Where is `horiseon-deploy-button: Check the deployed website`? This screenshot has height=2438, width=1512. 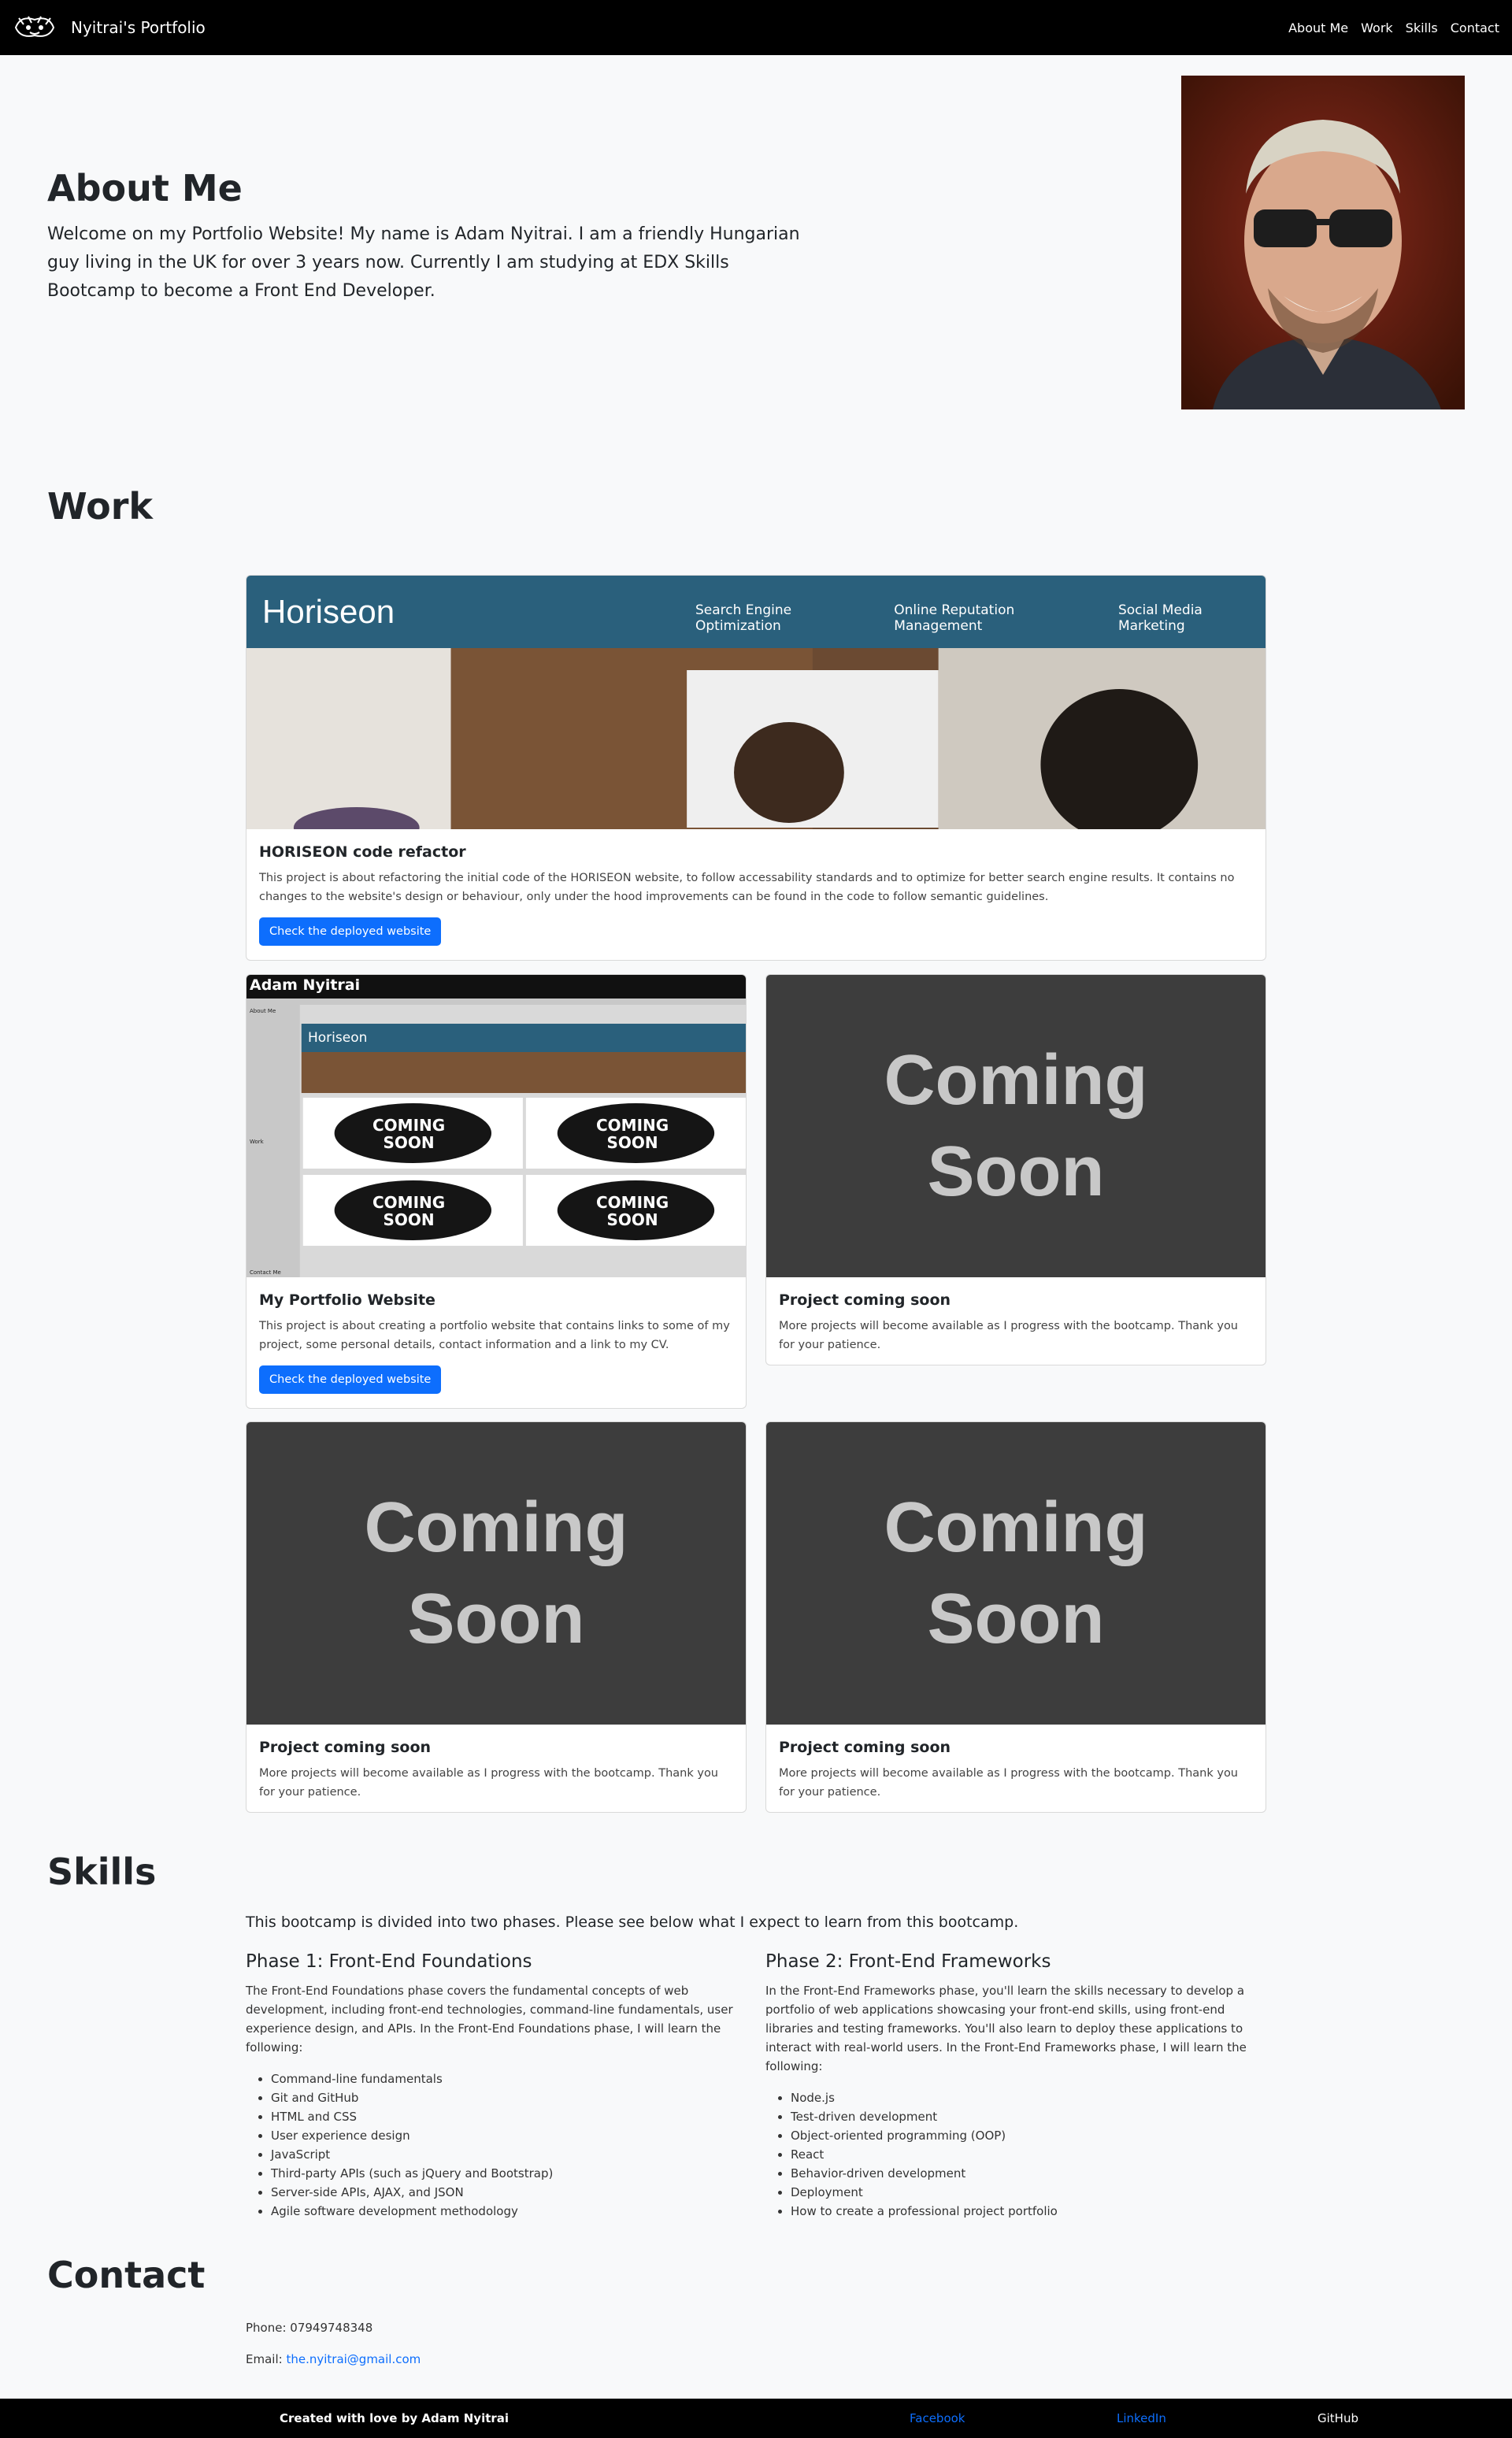 horiseon-deploy-button: Check the deployed website is located at coordinates (350, 931).